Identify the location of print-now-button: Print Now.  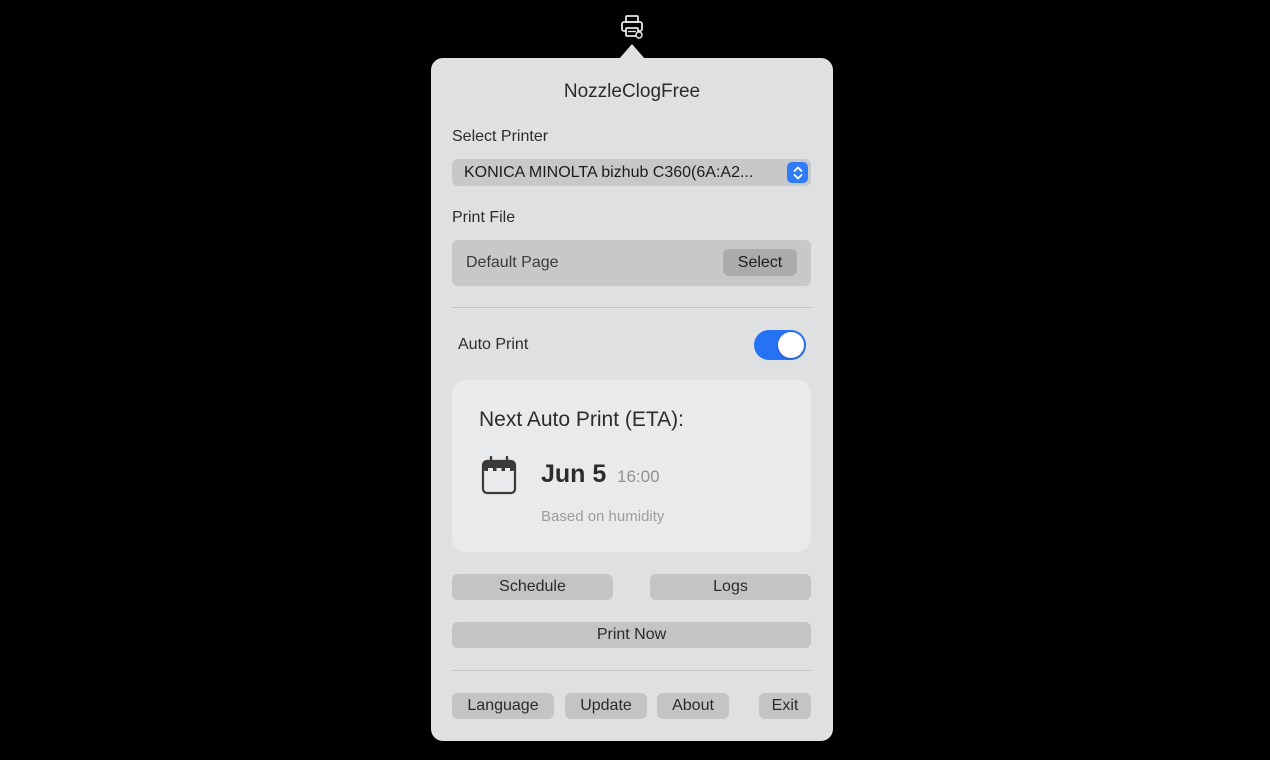
(631, 635).